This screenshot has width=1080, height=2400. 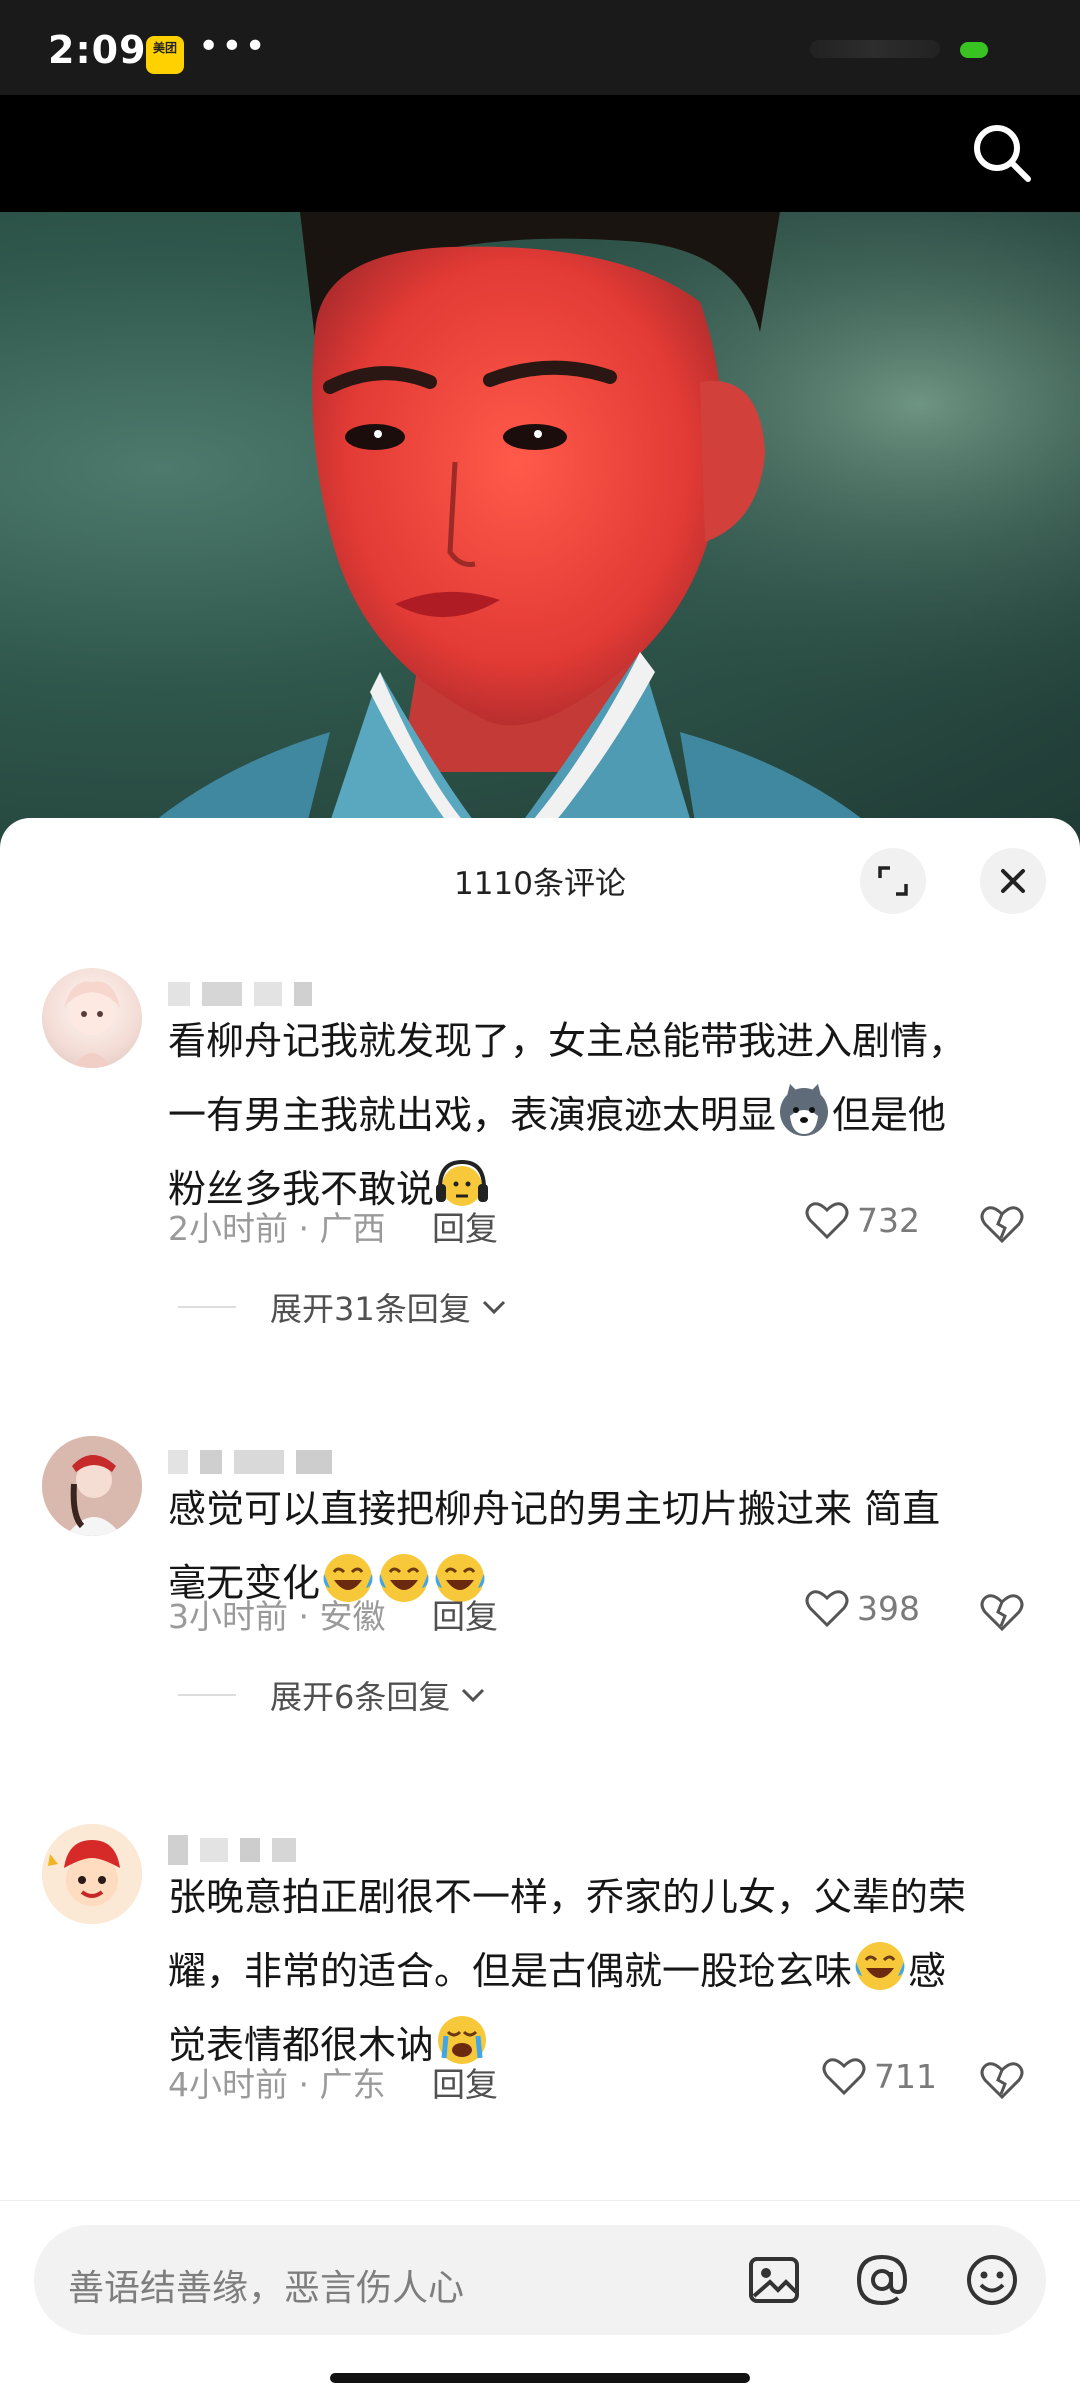 I want to click on expand-replies-label: 展开6条回复, so click(x=360, y=1697).